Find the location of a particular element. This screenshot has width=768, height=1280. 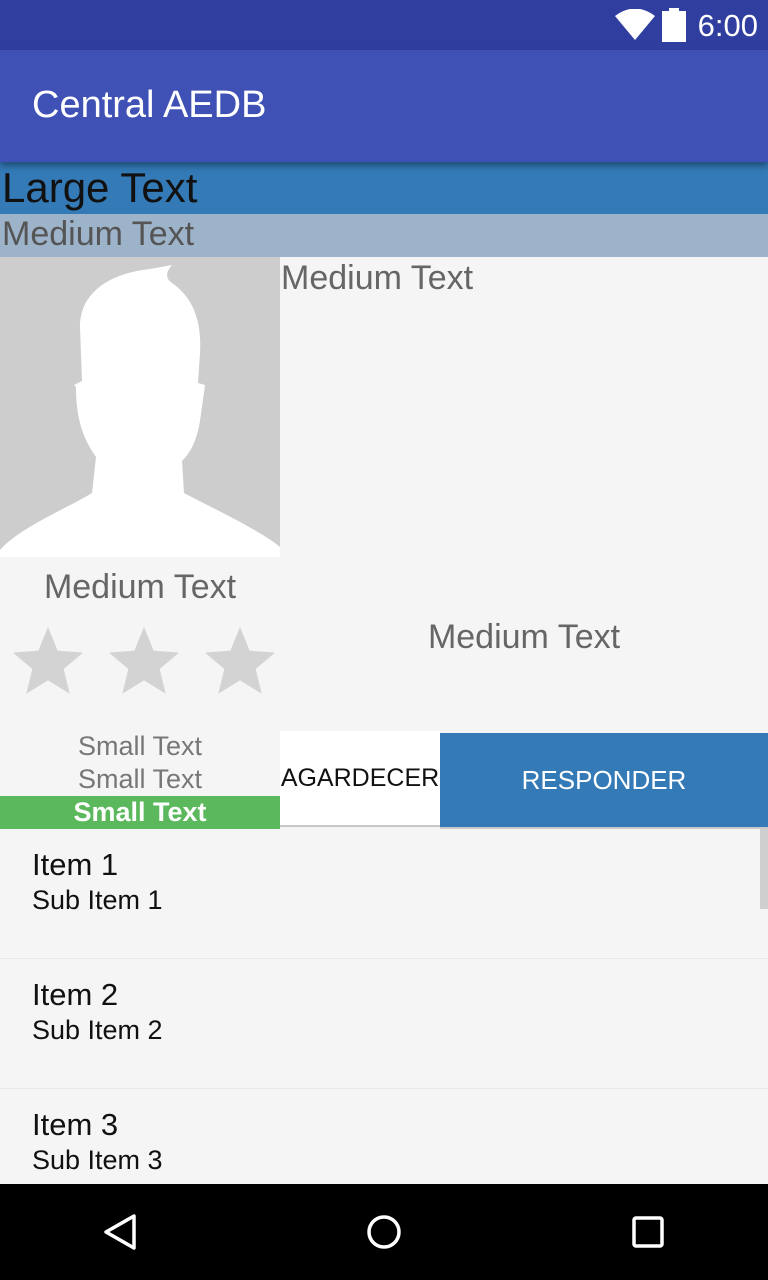

person-silhouette-icon is located at coordinates (140, 411).